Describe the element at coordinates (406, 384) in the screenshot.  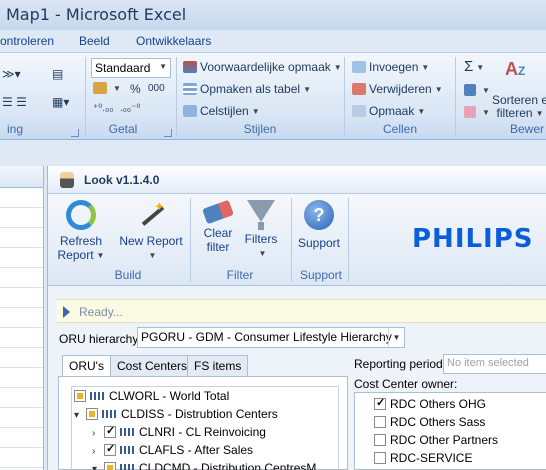
I see `cost-center-owner-label: Cost Center owner:` at that location.